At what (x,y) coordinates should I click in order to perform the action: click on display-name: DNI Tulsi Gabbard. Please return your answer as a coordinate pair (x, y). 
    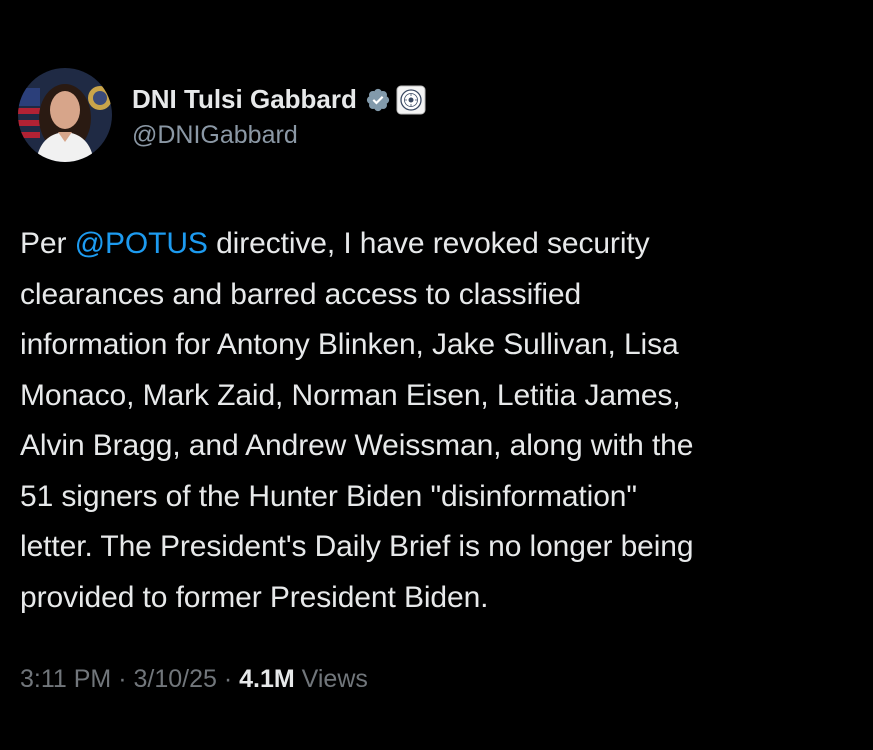
    Looking at the image, I should click on (244, 99).